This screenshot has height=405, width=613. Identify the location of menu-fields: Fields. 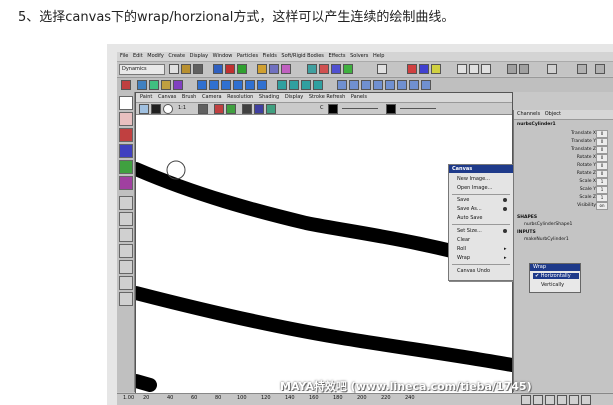
(270, 56).